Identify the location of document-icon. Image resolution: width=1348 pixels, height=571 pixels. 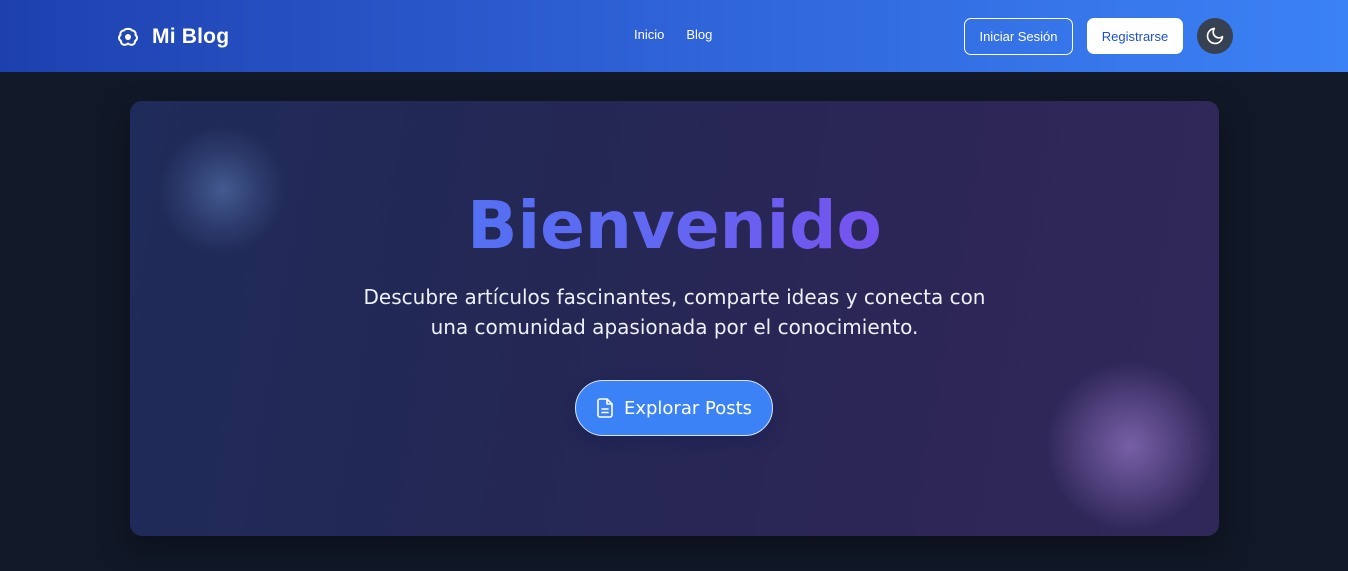
(605, 408).